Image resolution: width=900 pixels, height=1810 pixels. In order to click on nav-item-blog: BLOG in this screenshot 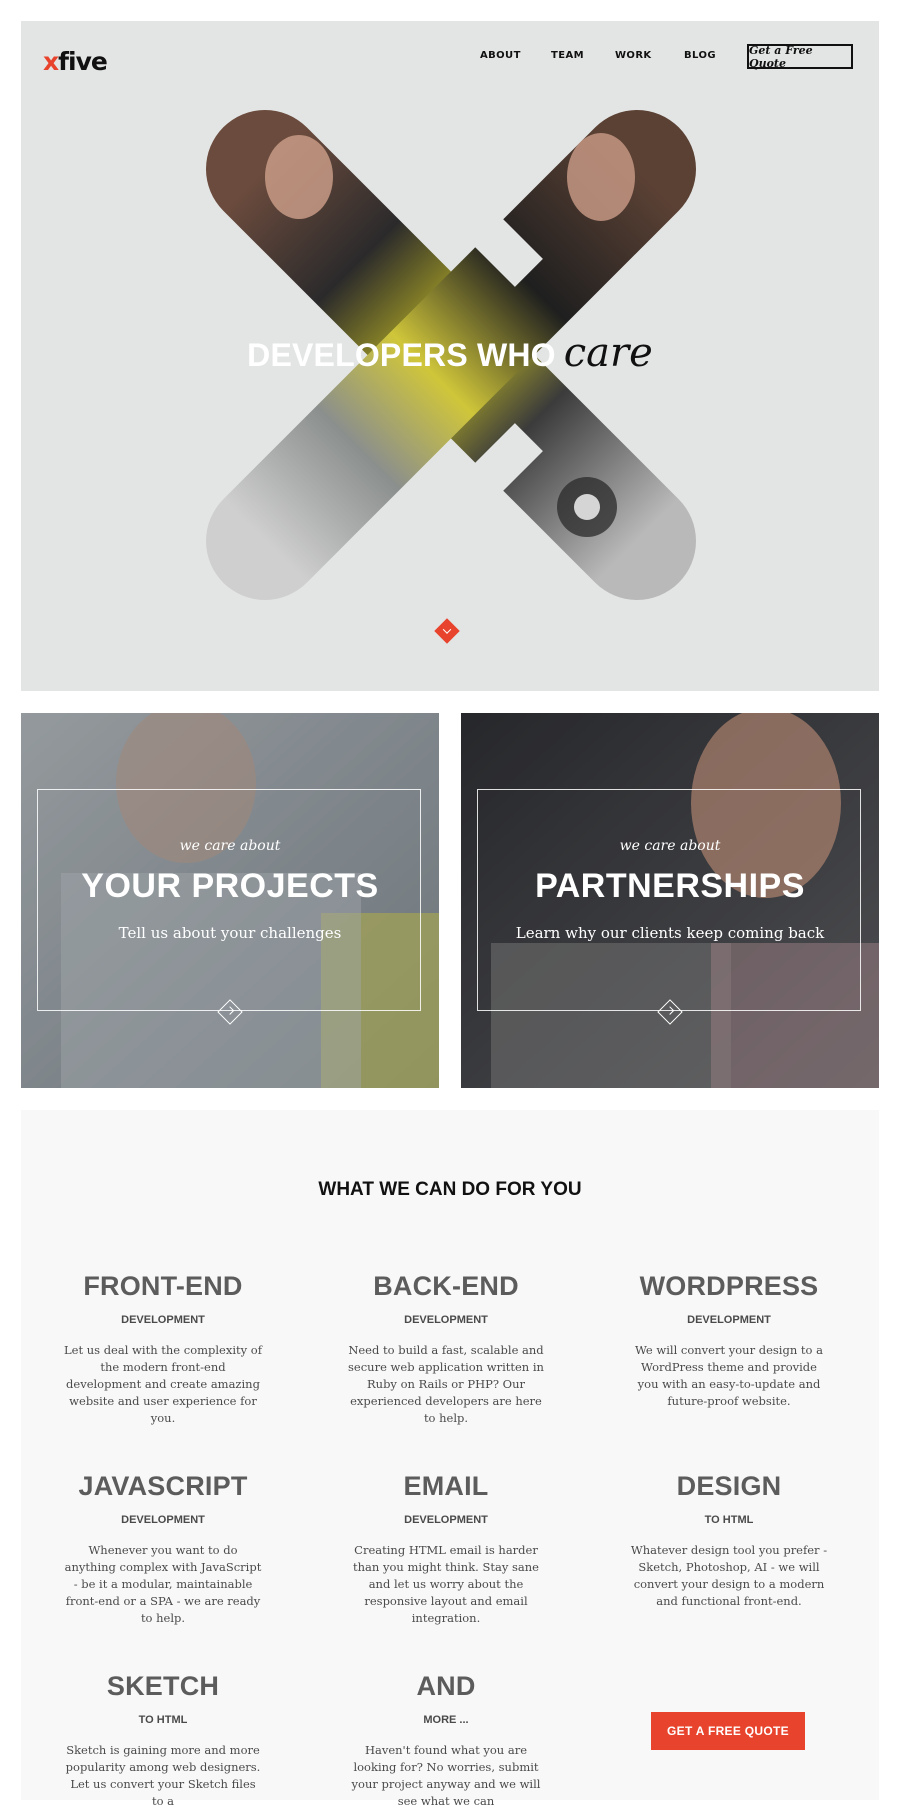, I will do `click(700, 55)`.